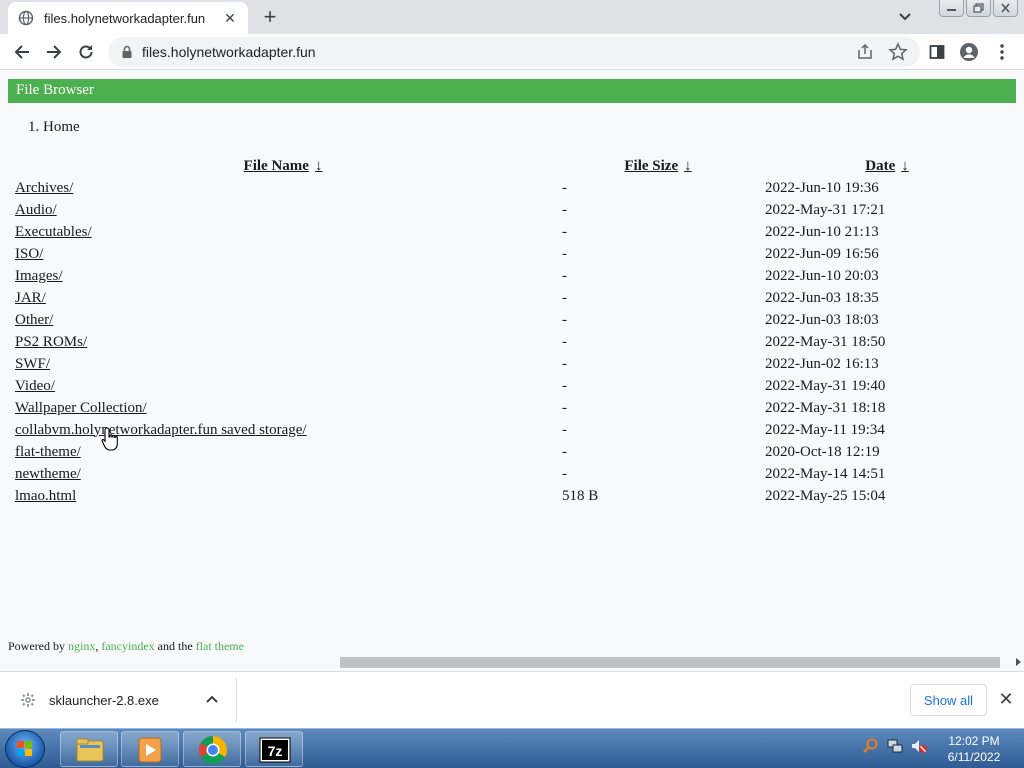 This screenshot has width=1024, height=768. Describe the element at coordinates (51, 342) in the screenshot. I see `file-link: PS2 ROMs/` at that location.